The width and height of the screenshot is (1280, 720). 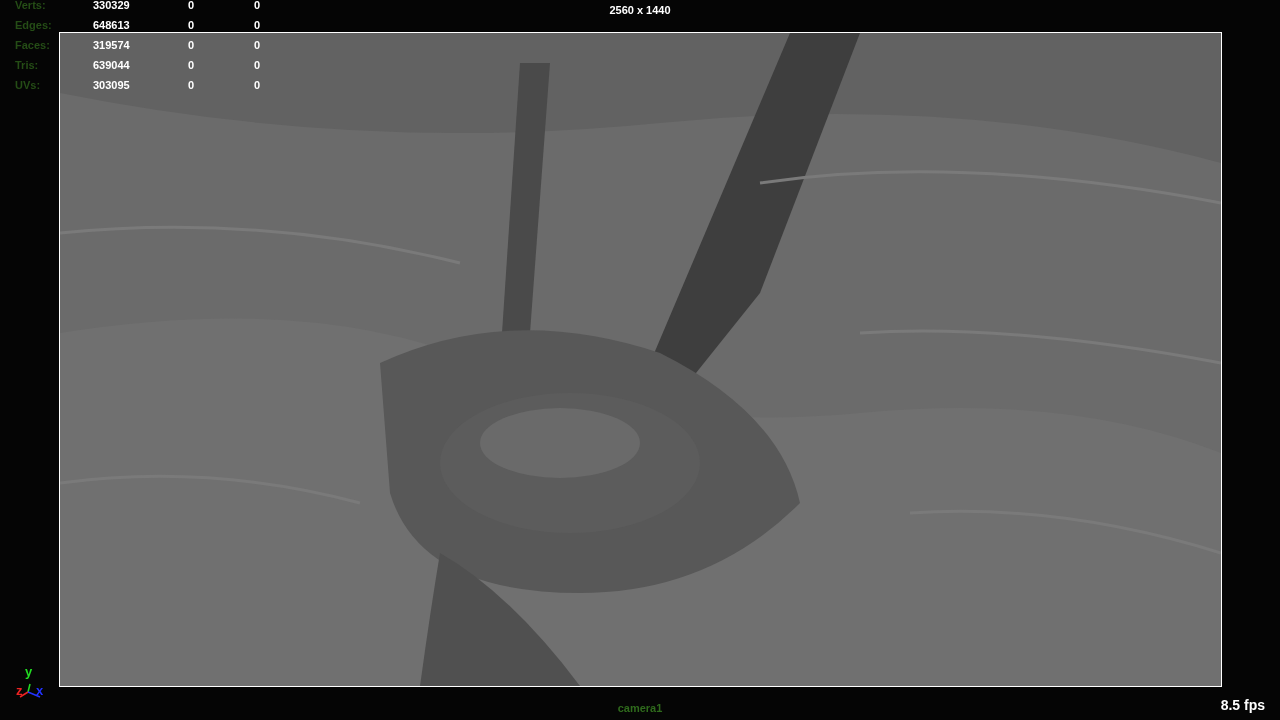 What do you see at coordinates (33, 45) in the screenshot?
I see `stat-label: Faces:` at bounding box center [33, 45].